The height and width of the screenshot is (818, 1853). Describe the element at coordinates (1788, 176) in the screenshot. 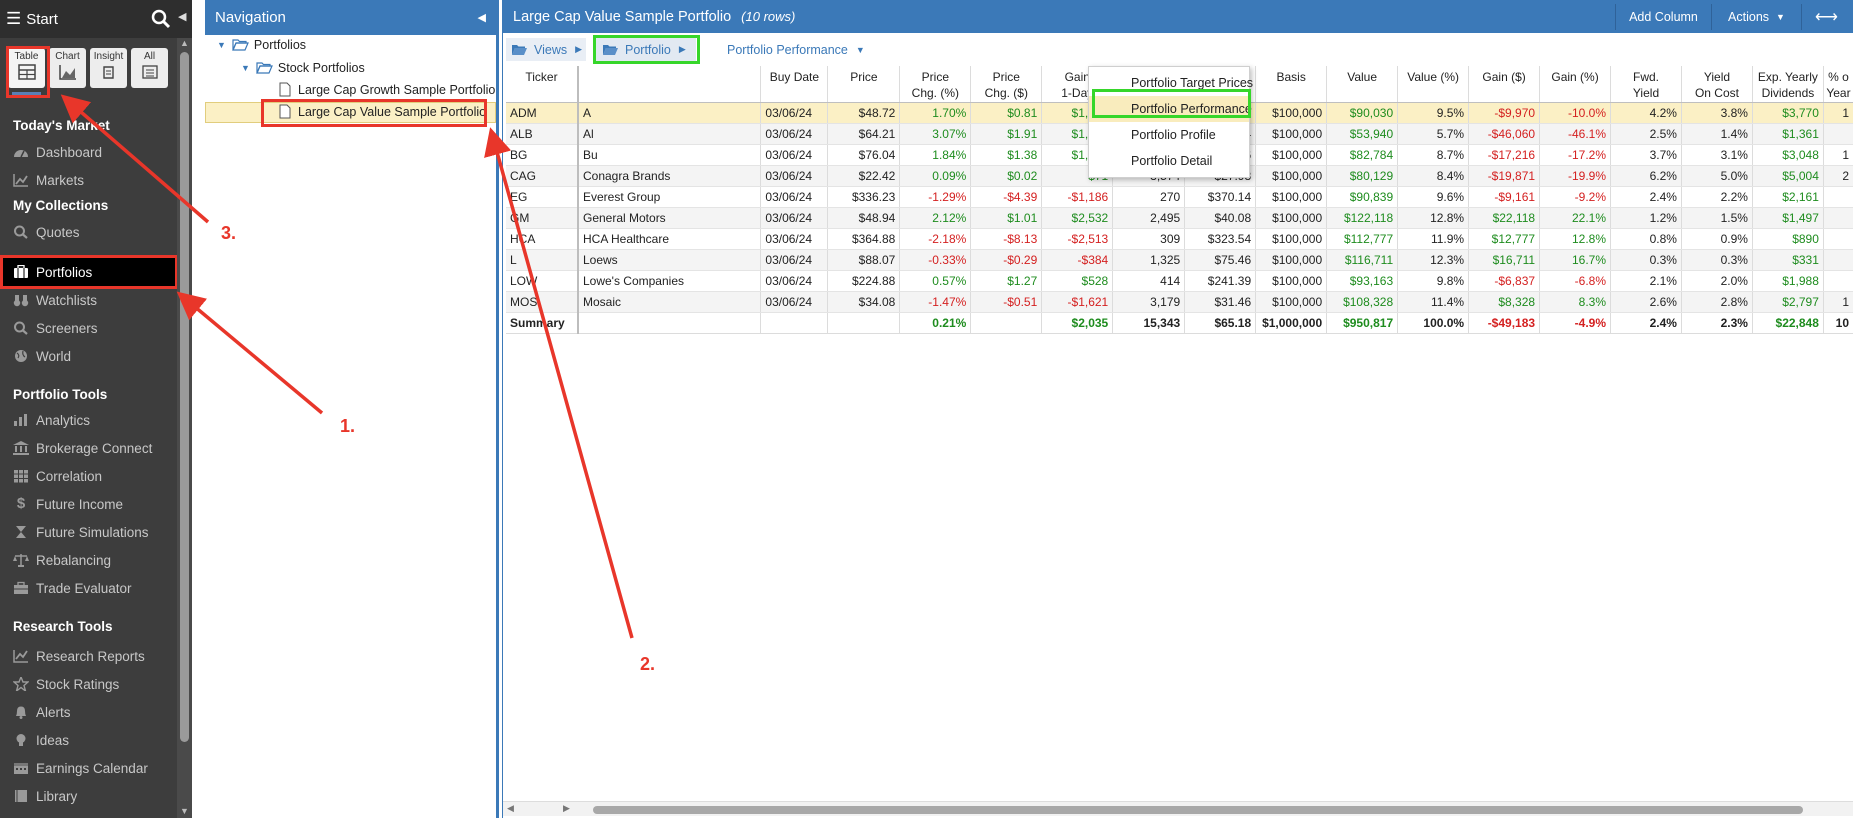

I see `table-cell: $5,004` at that location.